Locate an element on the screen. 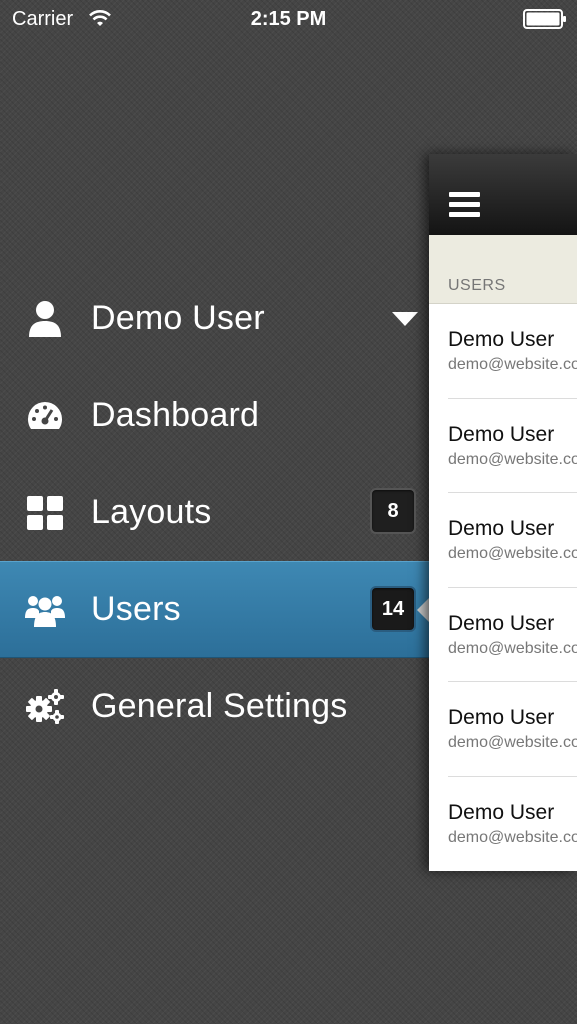  menu-item-label: Layouts is located at coordinates (151, 512).